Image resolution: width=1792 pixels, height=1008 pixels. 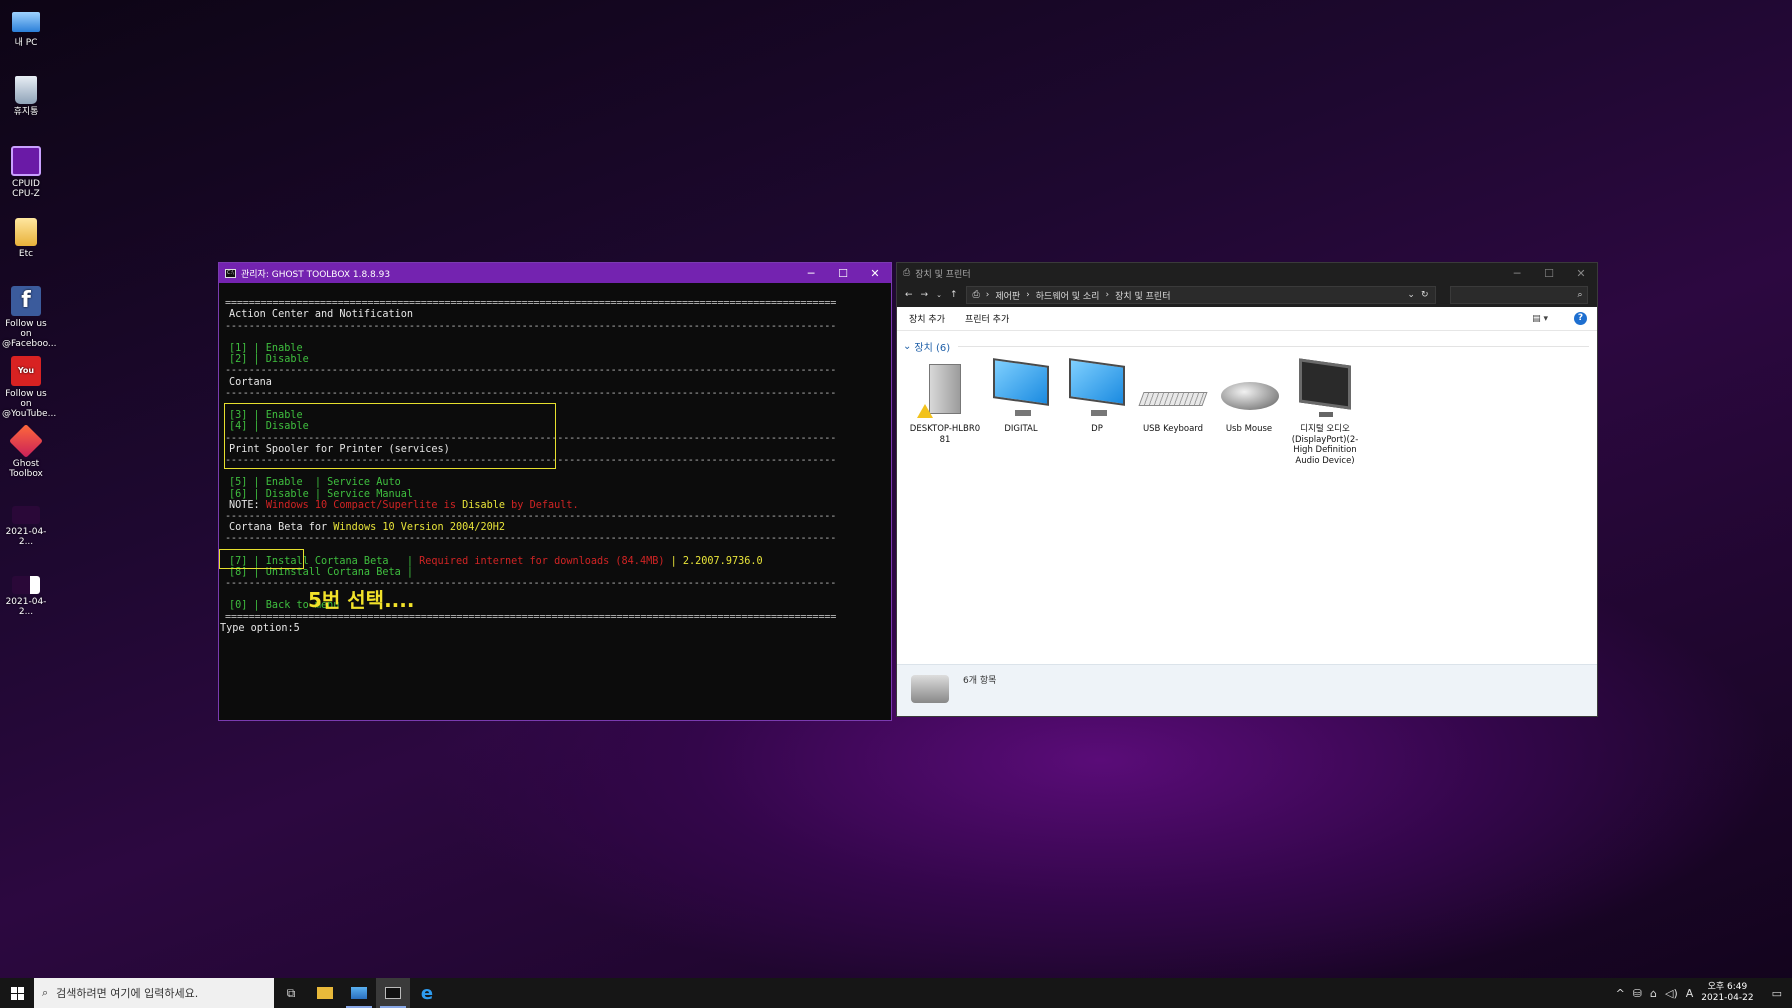 I want to click on console-titlebar: C:\ 관리자: GHOST TOOLBOX 1.8.8.93 ─ ☐ ✕, so click(x=555, y=273).